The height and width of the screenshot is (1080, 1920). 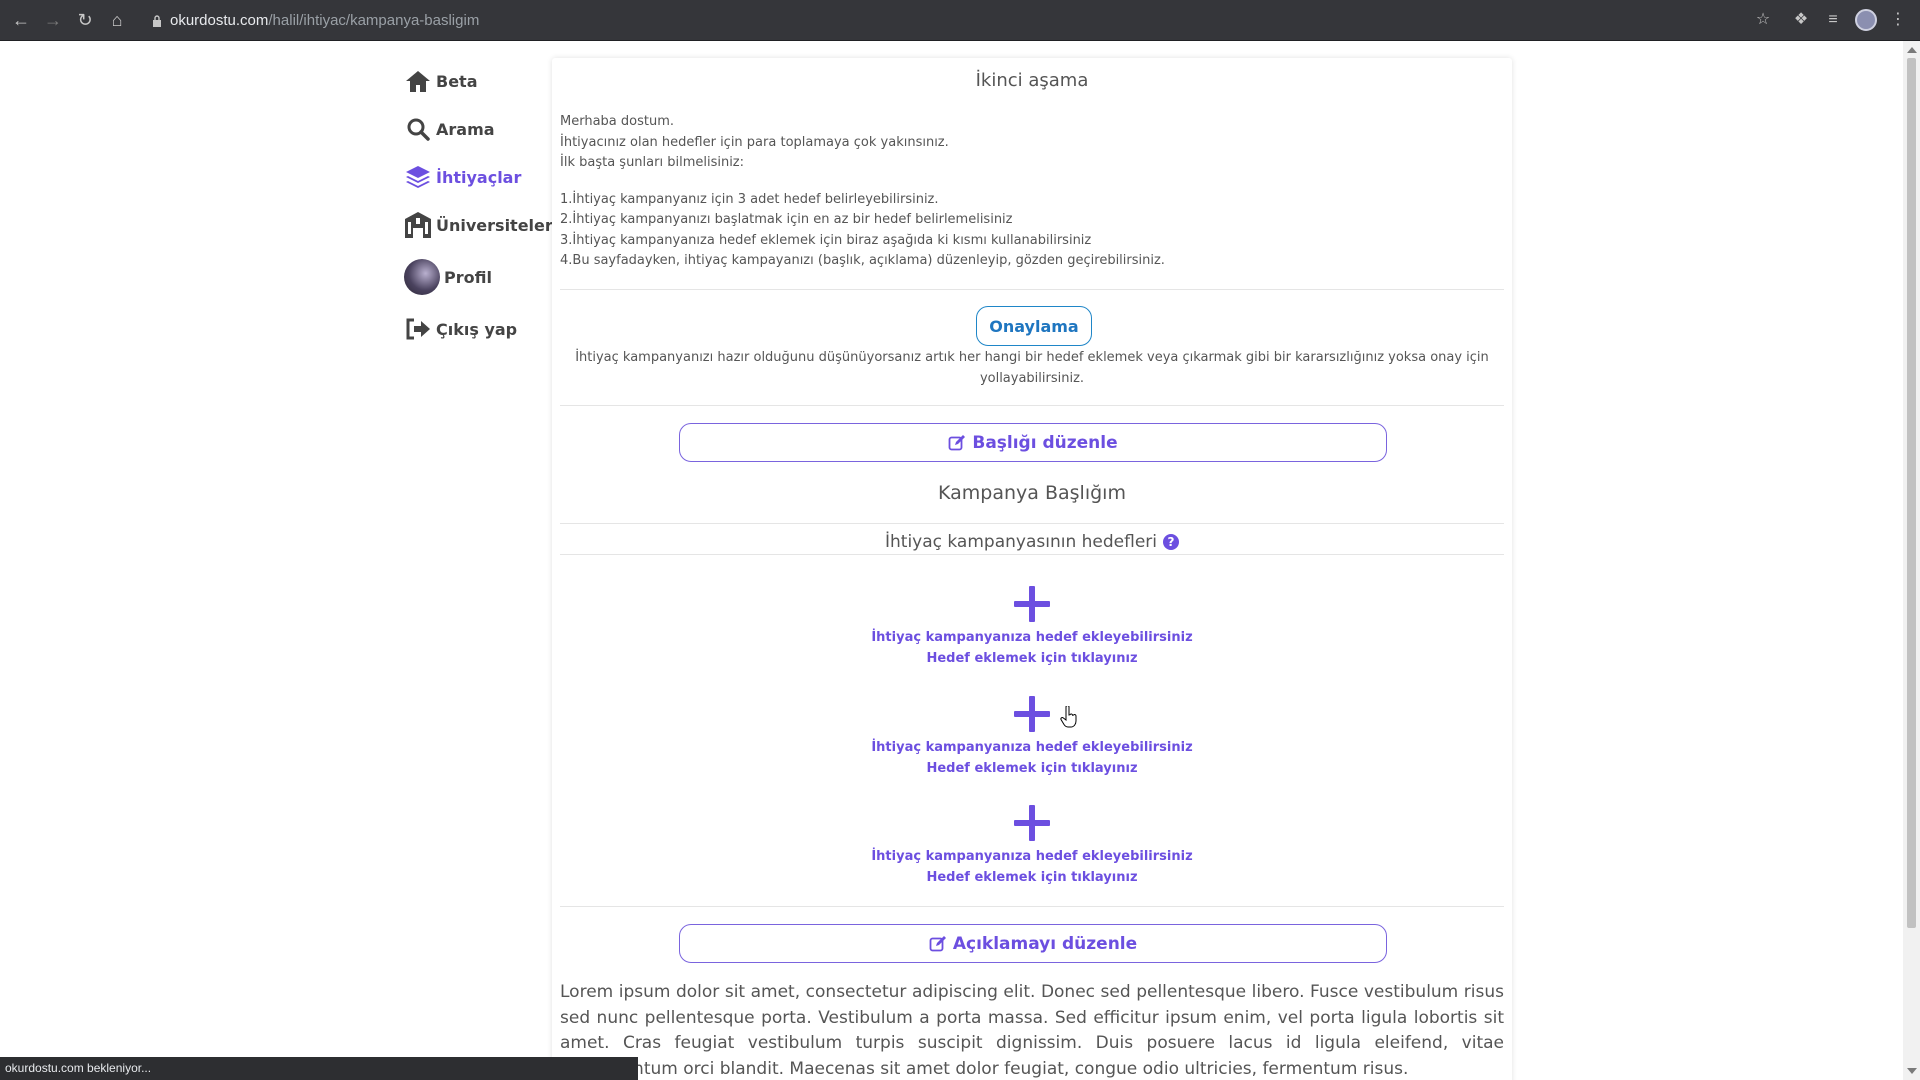 What do you see at coordinates (85, 20) in the screenshot?
I see `reload-icon: ↻` at bounding box center [85, 20].